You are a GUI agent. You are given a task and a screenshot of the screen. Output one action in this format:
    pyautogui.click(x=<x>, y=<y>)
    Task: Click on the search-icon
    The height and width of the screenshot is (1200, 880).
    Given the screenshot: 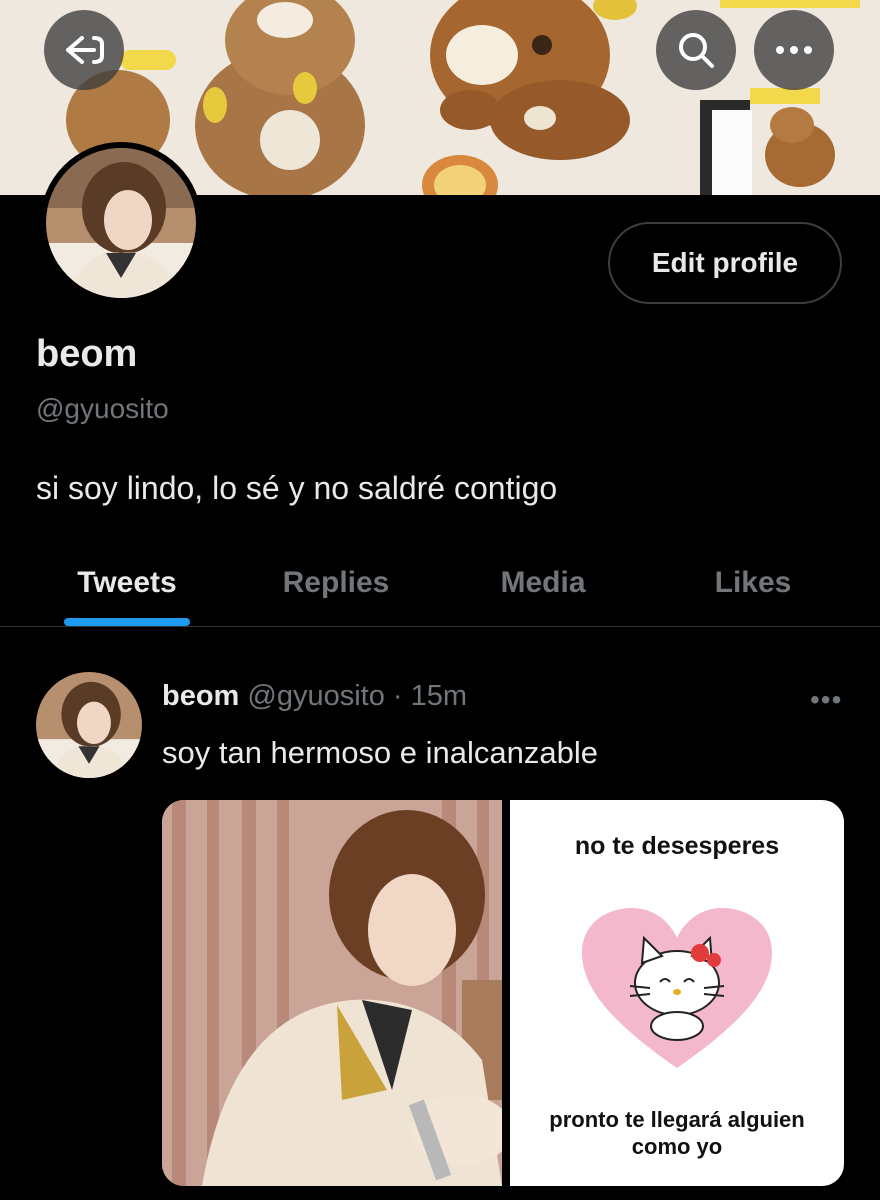 What is the action you would take?
    pyautogui.click(x=696, y=50)
    